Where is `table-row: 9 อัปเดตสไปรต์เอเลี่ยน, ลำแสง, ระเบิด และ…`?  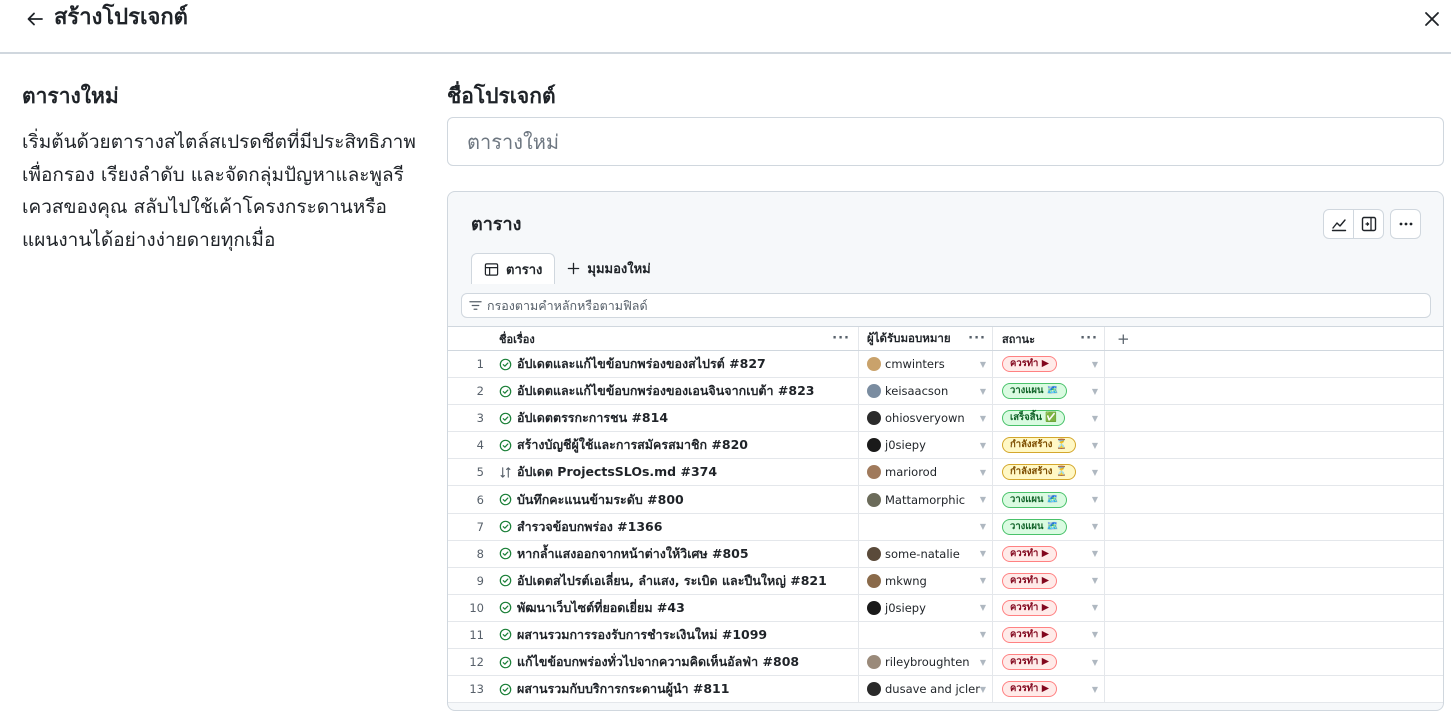
table-row: 9 อัปเดตสไปรต์เอเลี่ยน, ลำแสง, ระเบิด และ… is located at coordinates (945, 581).